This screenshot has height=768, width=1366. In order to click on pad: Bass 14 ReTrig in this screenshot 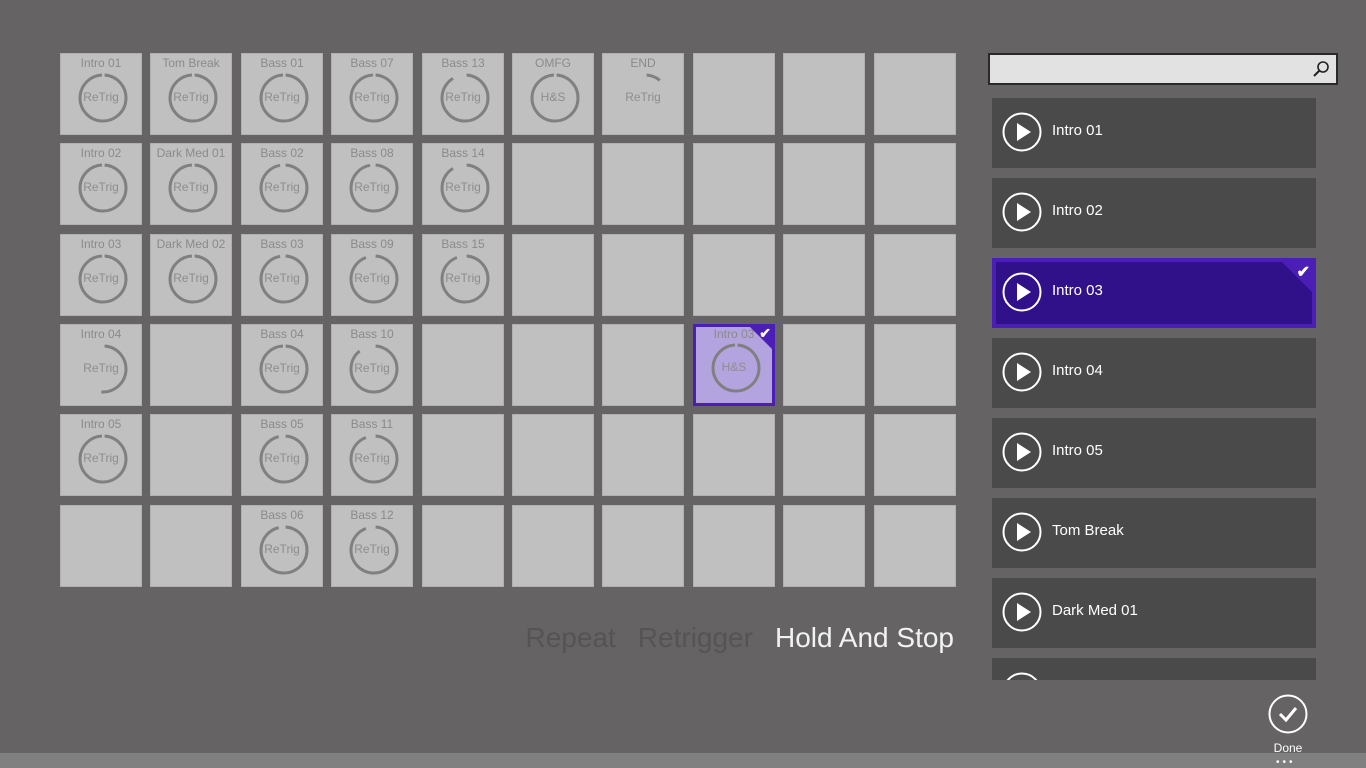, I will do `click(463, 184)`.